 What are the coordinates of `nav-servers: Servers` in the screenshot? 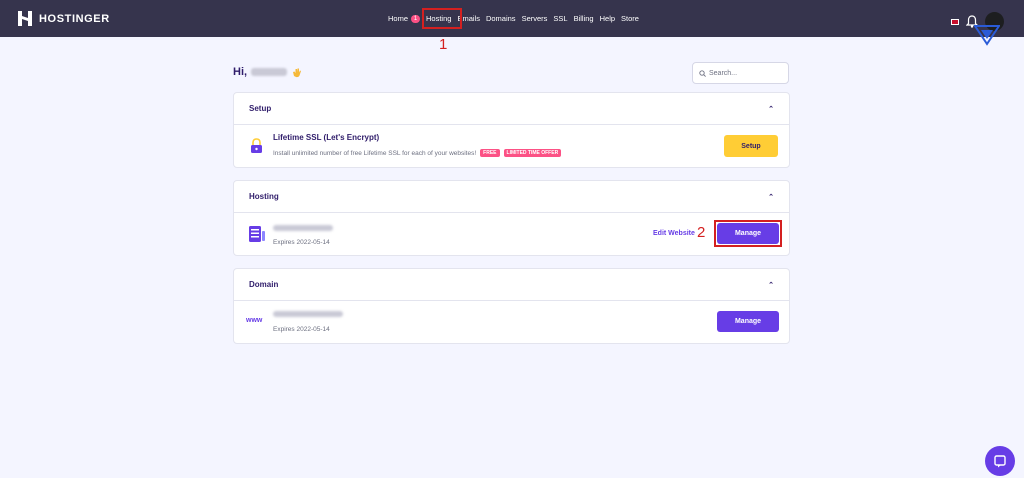 It's located at (535, 18).